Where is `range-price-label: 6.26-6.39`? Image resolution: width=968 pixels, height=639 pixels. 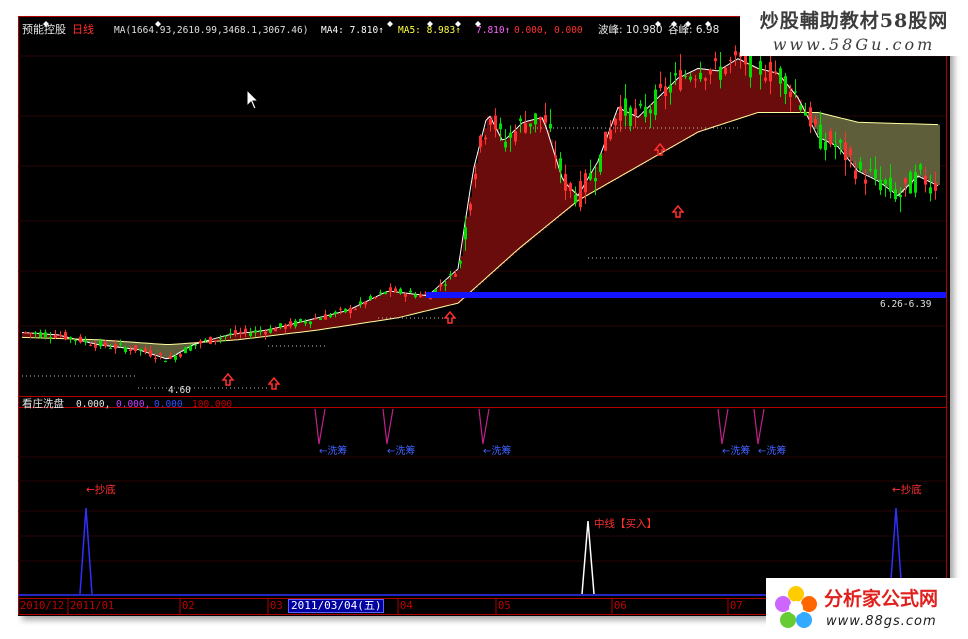 range-price-label: 6.26-6.39 is located at coordinates (906, 304).